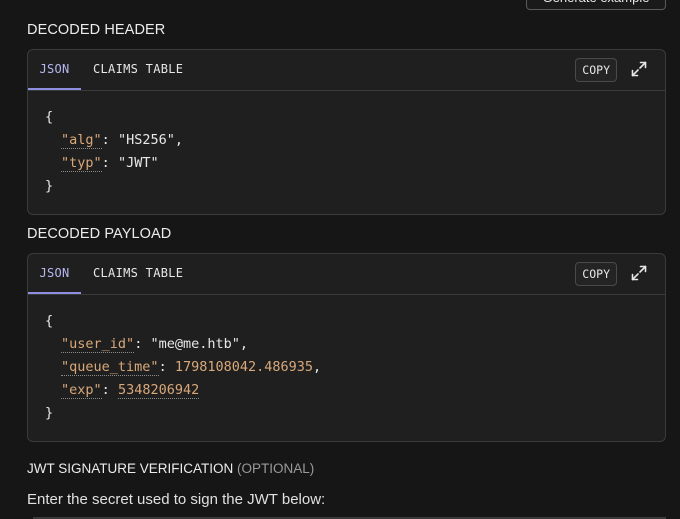  I want to click on json-line: "exp": 5348206942, so click(130, 390).